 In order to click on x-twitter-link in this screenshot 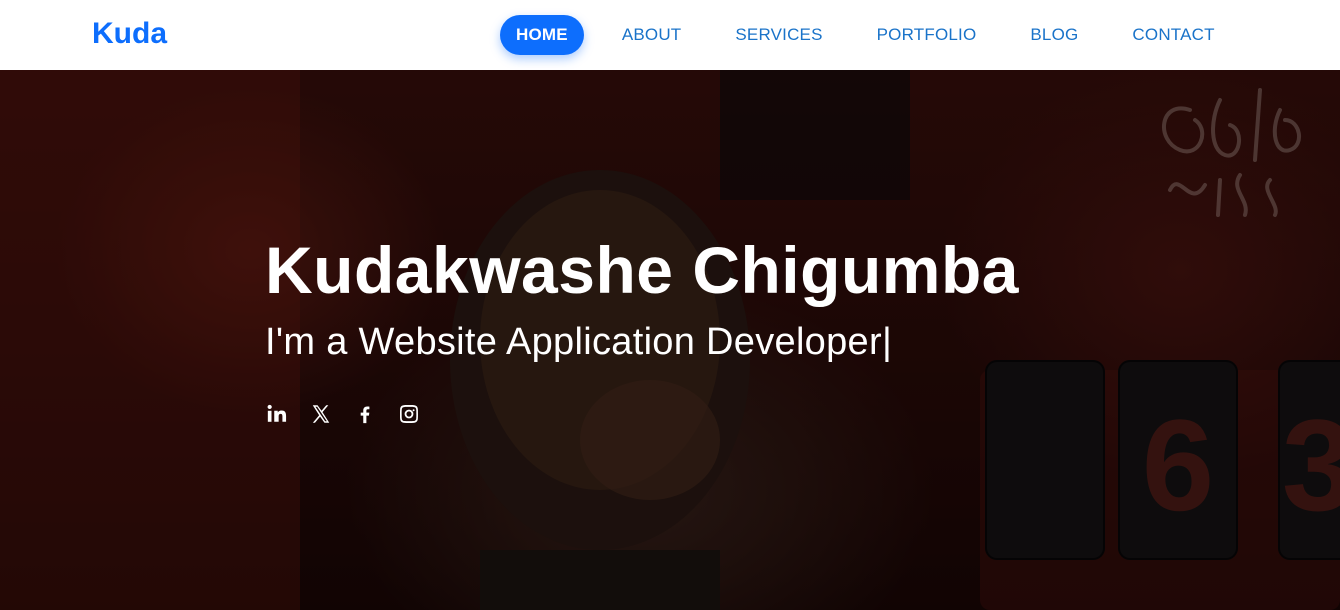, I will do `click(321, 414)`.